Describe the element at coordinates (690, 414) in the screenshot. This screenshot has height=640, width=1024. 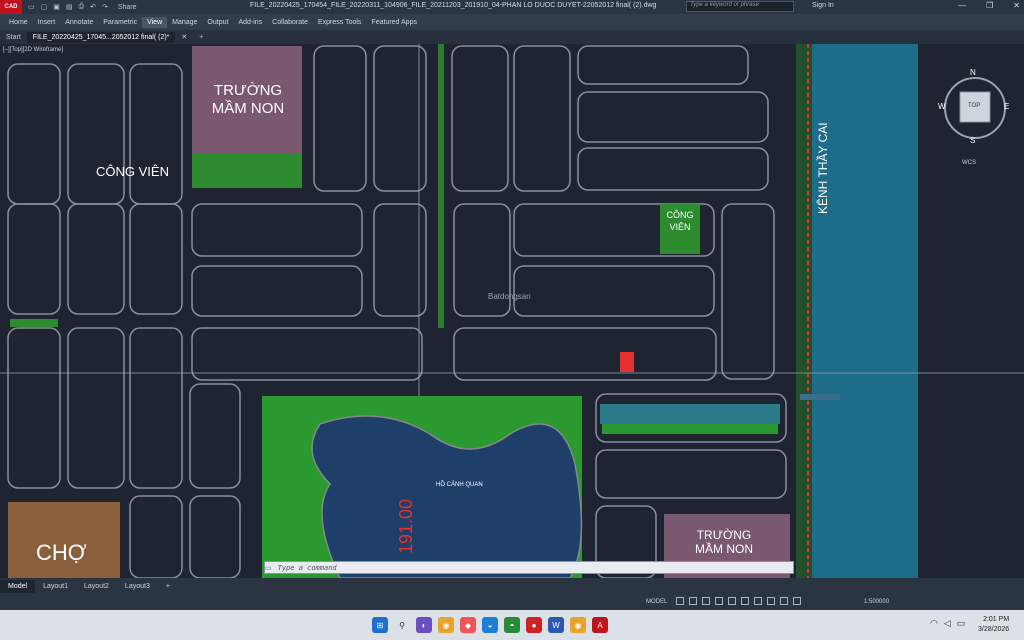
I see `pond-strip` at that location.